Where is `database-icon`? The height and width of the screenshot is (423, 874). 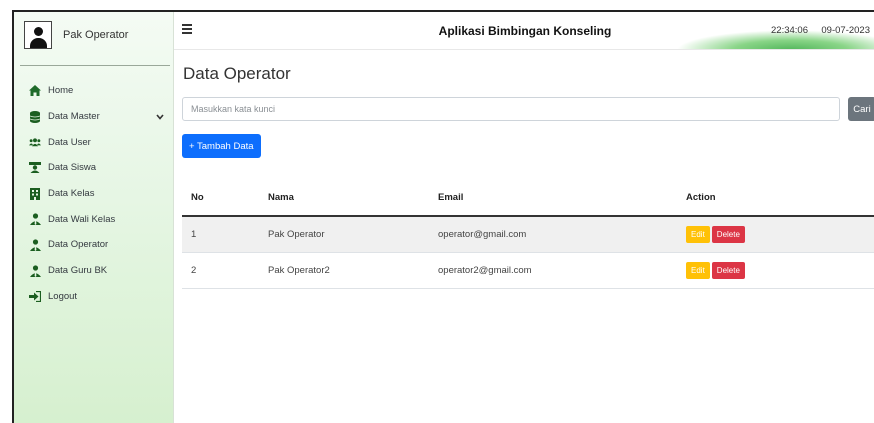
database-icon is located at coordinates (35, 116).